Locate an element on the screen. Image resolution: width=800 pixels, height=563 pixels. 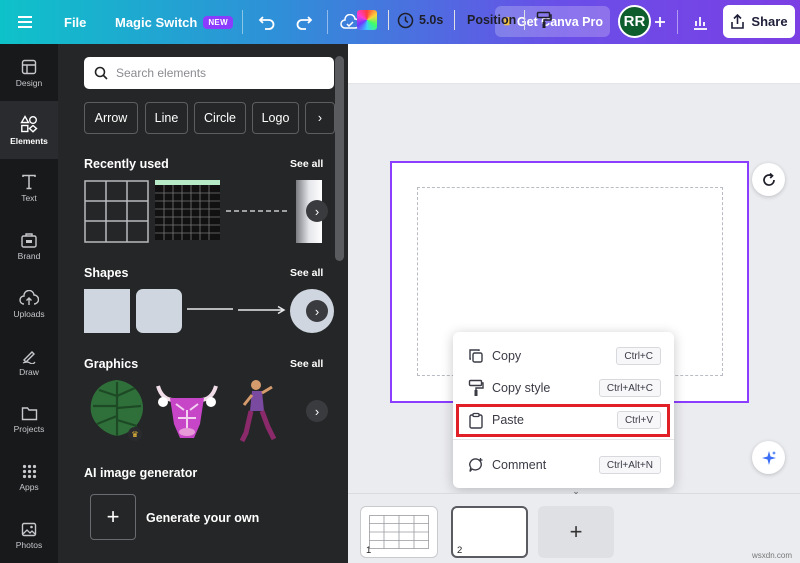
analytics-button is located at coordinates (700, 22).